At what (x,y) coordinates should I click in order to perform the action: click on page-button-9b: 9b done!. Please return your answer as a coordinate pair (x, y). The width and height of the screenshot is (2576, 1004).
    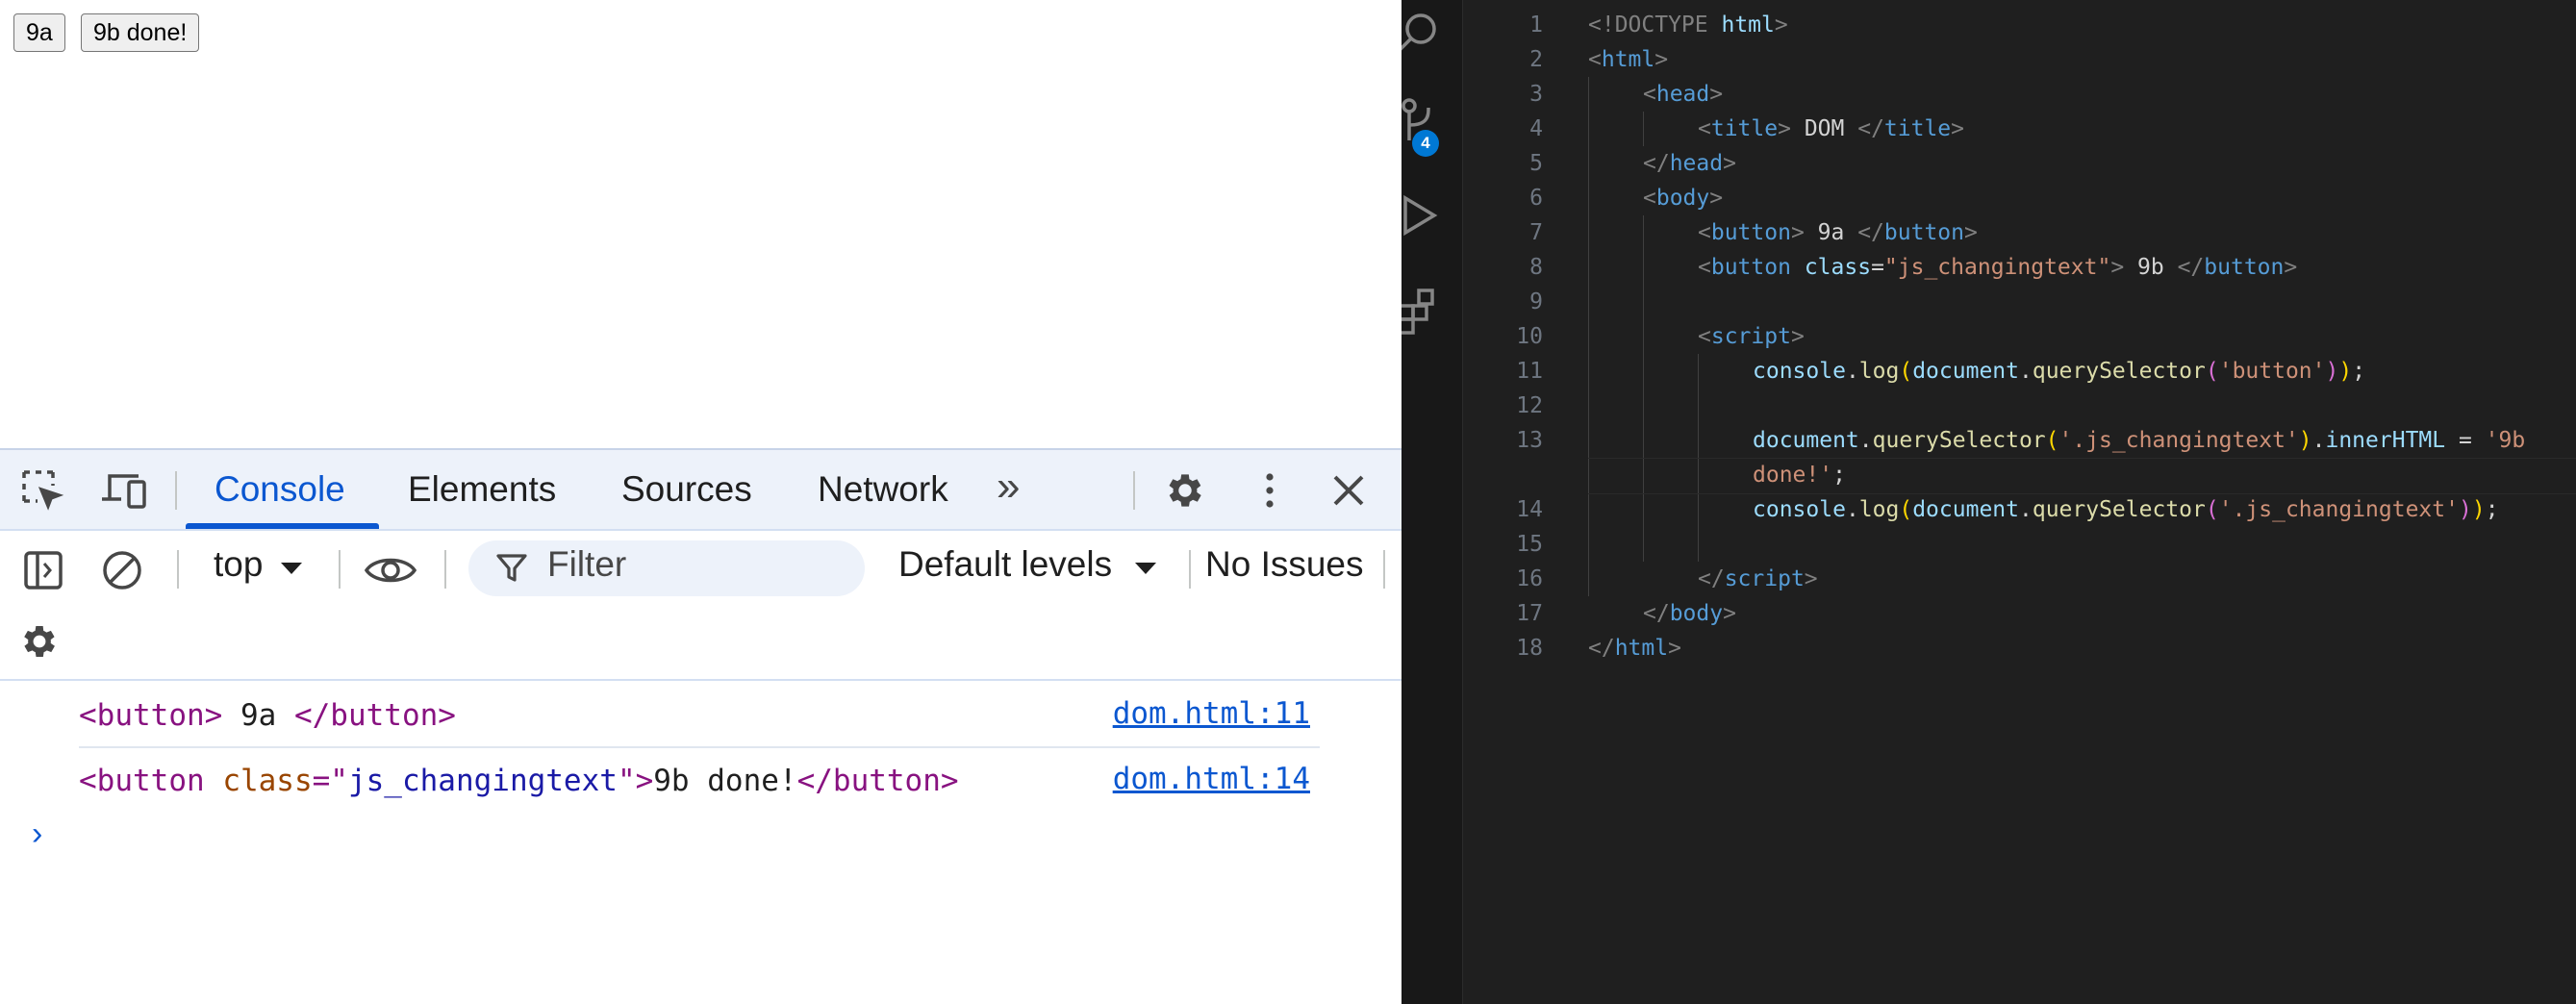
    Looking at the image, I should click on (140, 32).